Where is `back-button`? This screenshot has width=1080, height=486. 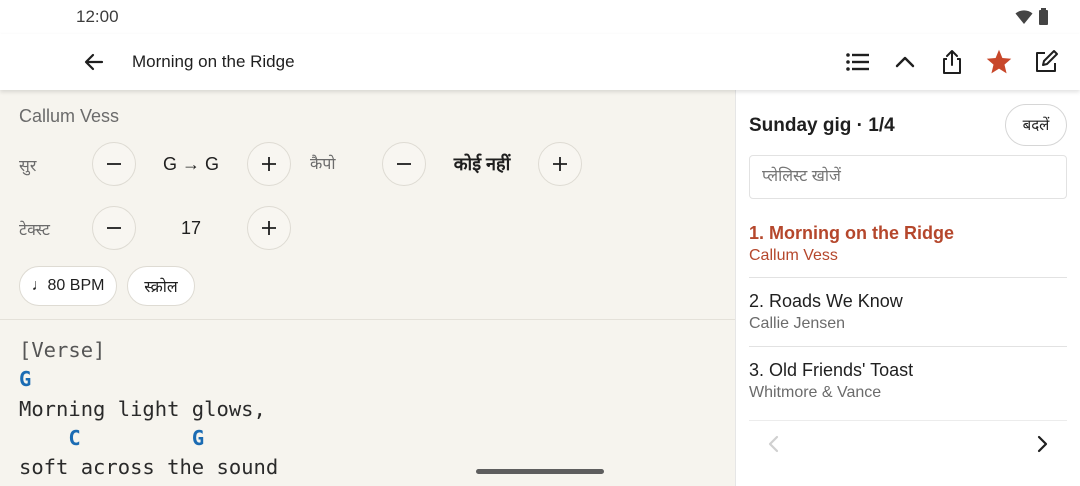 back-button is located at coordinates (94, 62).